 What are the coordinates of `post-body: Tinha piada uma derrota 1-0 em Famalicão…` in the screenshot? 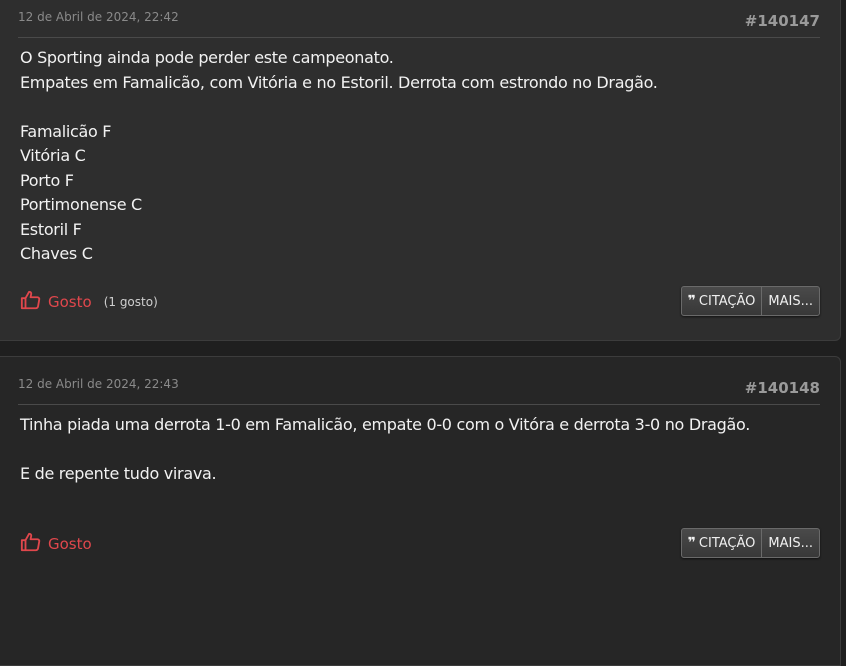 It's located at (420, 450).